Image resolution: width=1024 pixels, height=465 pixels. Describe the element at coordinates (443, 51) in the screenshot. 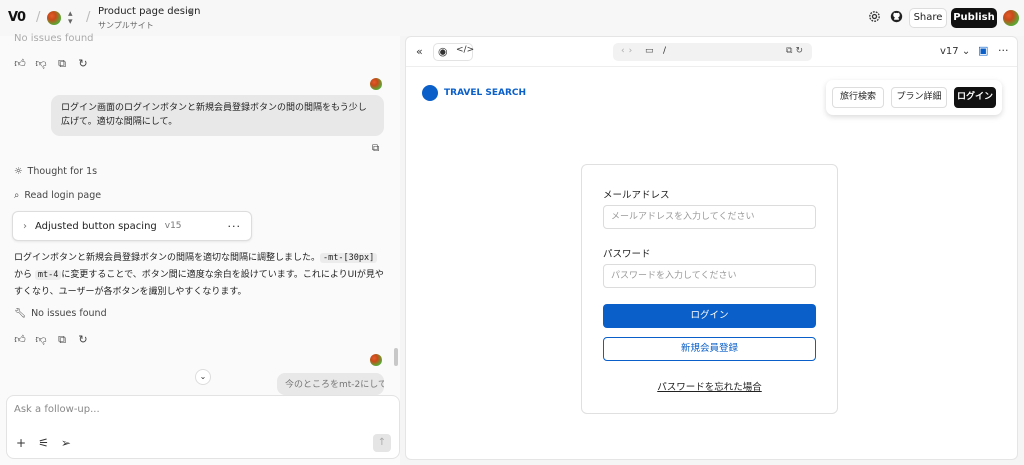

I see `eye-icon: ◉` at that location.